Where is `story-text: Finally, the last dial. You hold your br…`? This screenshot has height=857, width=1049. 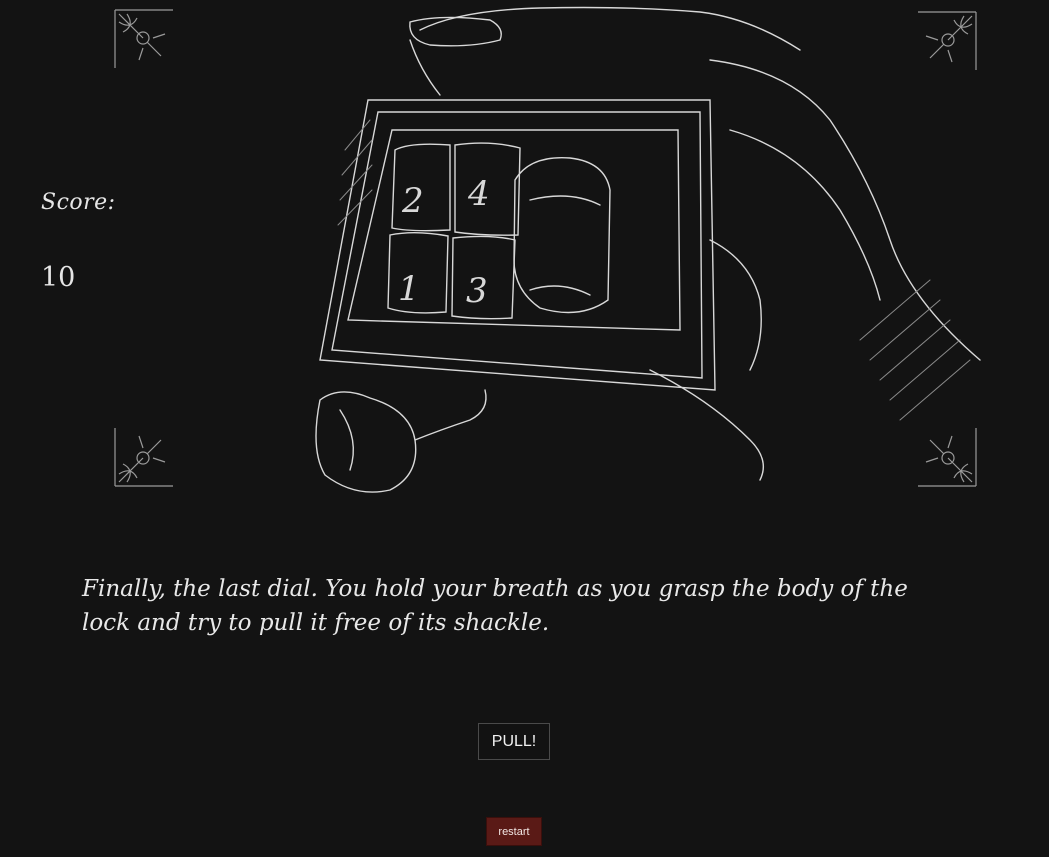
story-text: Finally, the last dial. You hold your br… is located at coordinates (495, 606).